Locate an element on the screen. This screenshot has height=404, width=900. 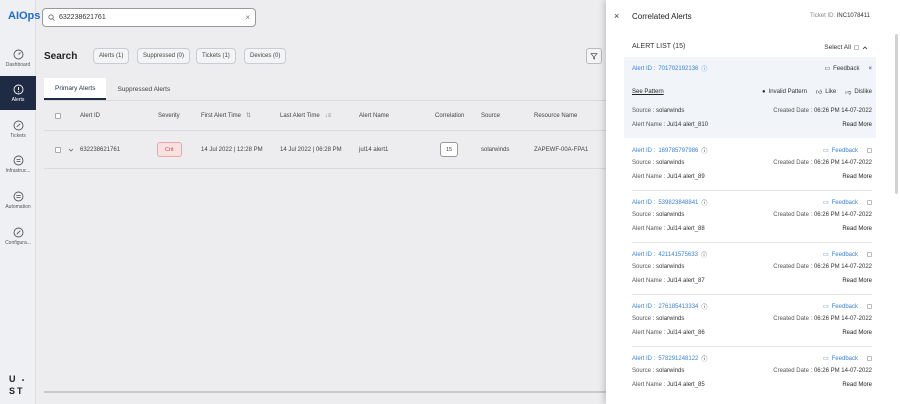
alert-id-link: Alert ID :276185413334 ⓘ is located at coordinates (669, 307).